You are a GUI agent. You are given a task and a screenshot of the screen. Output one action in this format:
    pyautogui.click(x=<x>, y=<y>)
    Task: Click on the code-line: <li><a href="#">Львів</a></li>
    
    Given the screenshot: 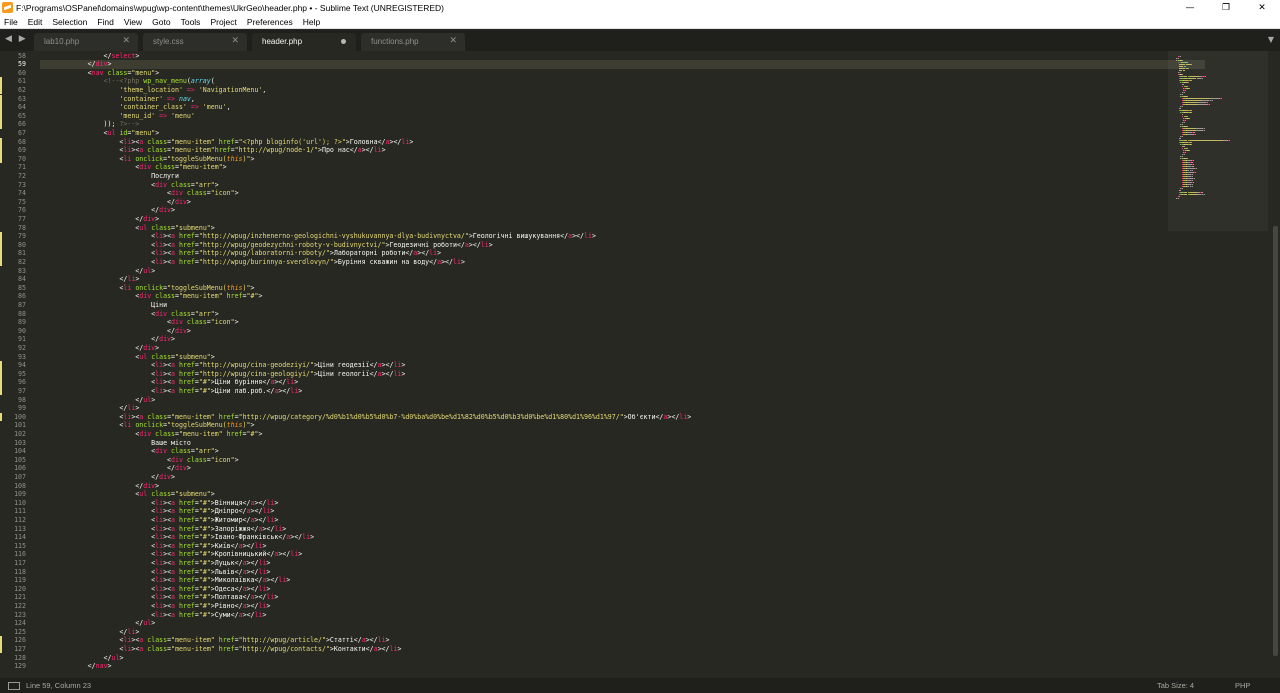 What is the action you would take?
    pyautogui.click(x=155, y=572)
    